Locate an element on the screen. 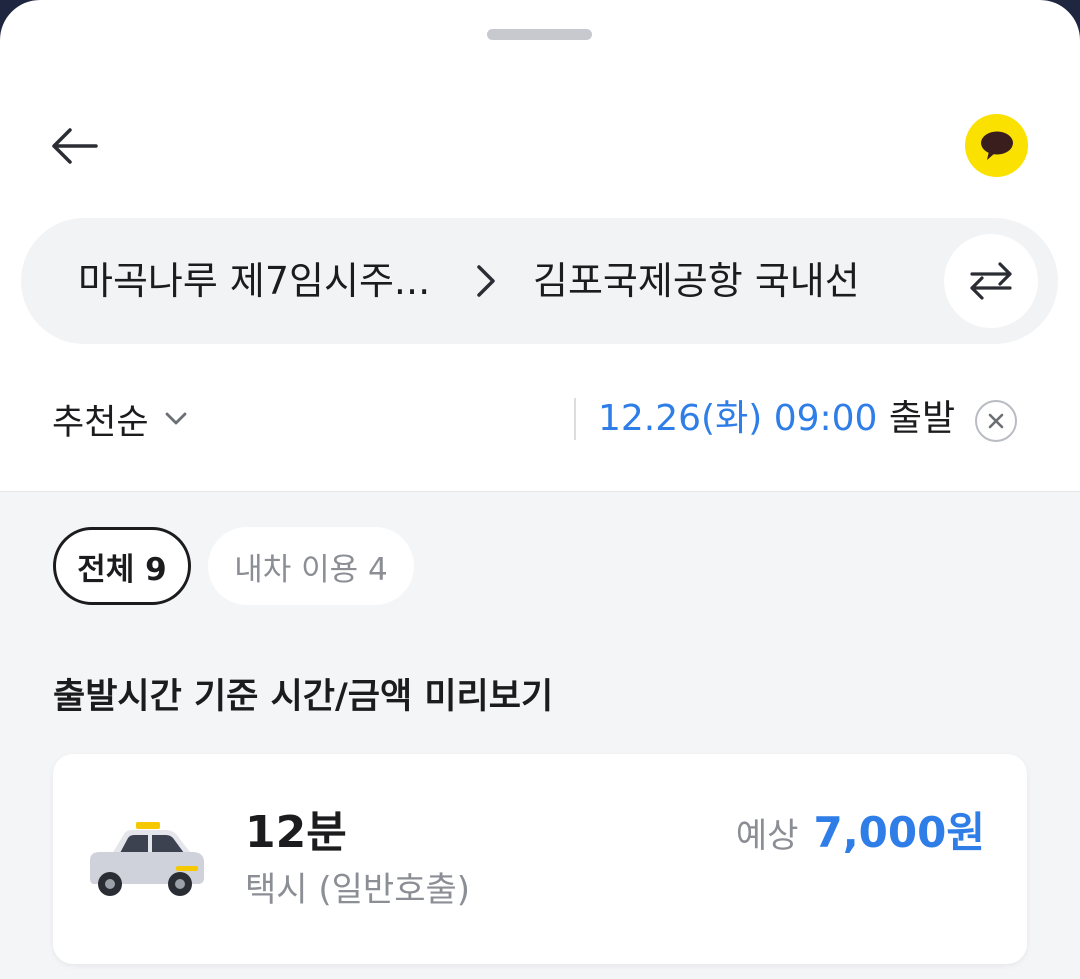  route-bar: 마곡나루 제7임시주... 김포국제공항 국내선 is located at coordinates (539, 281).